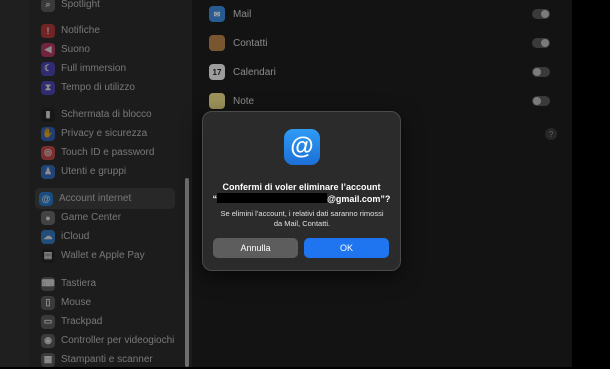 This screenshot has height=369, width=610. I want to click on hand-icon: ✋, so click(48, 133).